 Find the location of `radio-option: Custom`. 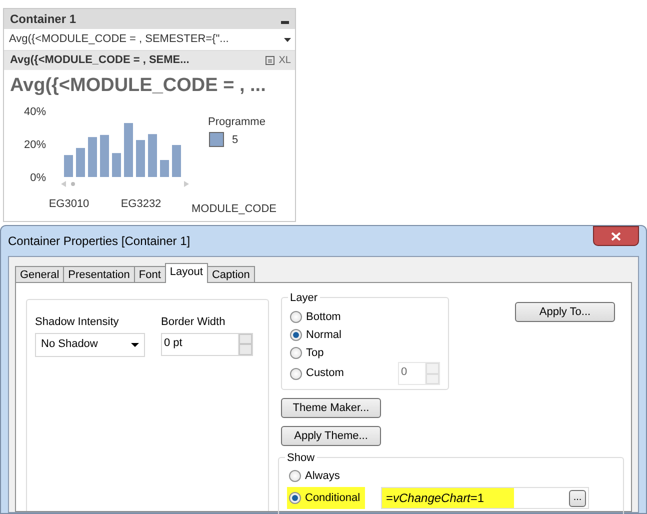

radio-option: Custom is located at coordinates (317, 373).